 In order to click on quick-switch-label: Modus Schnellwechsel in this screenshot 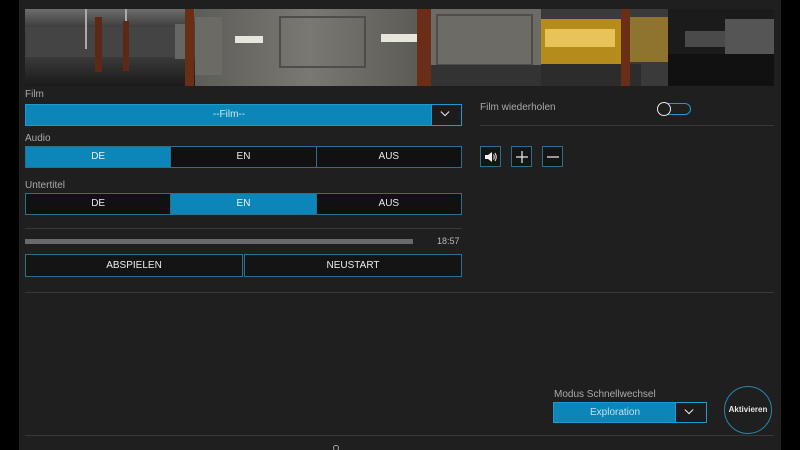, I will do `click(605, 394)`.